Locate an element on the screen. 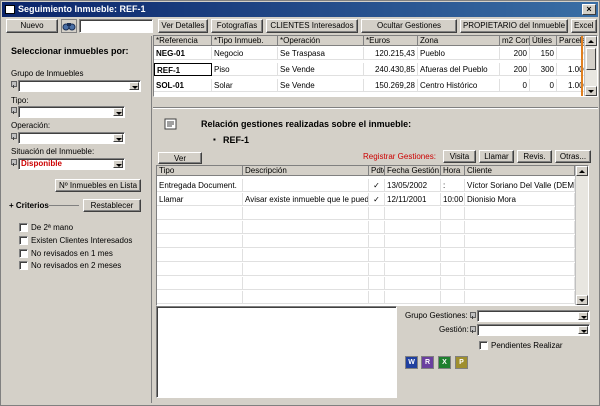 This screenshot has height=406, width=600. tab-ver-detalles: Ver Detalles is located at coordinates (183, 26).